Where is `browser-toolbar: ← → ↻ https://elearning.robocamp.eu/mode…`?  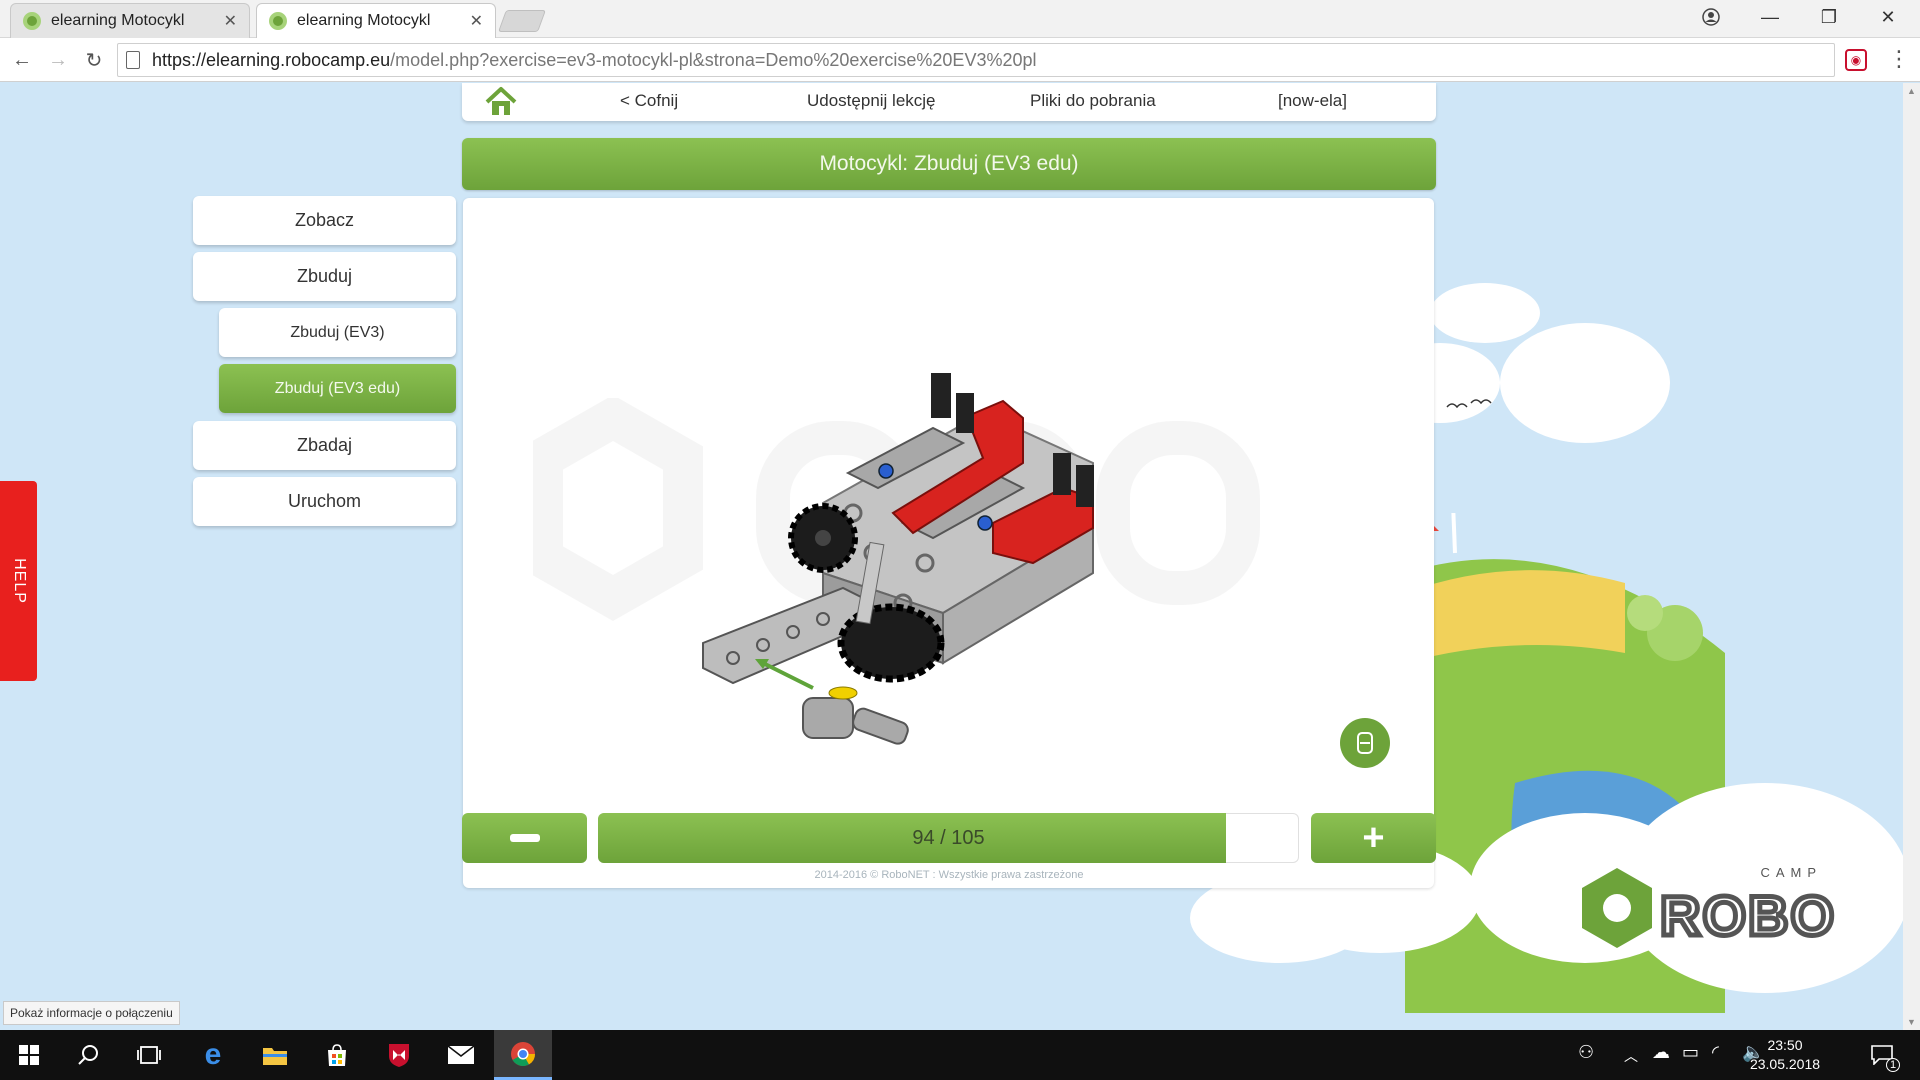 browser-toolbar: ← → ↻ https://elearning.robocamp.eu/mode… is located at coordinates (960, 60).